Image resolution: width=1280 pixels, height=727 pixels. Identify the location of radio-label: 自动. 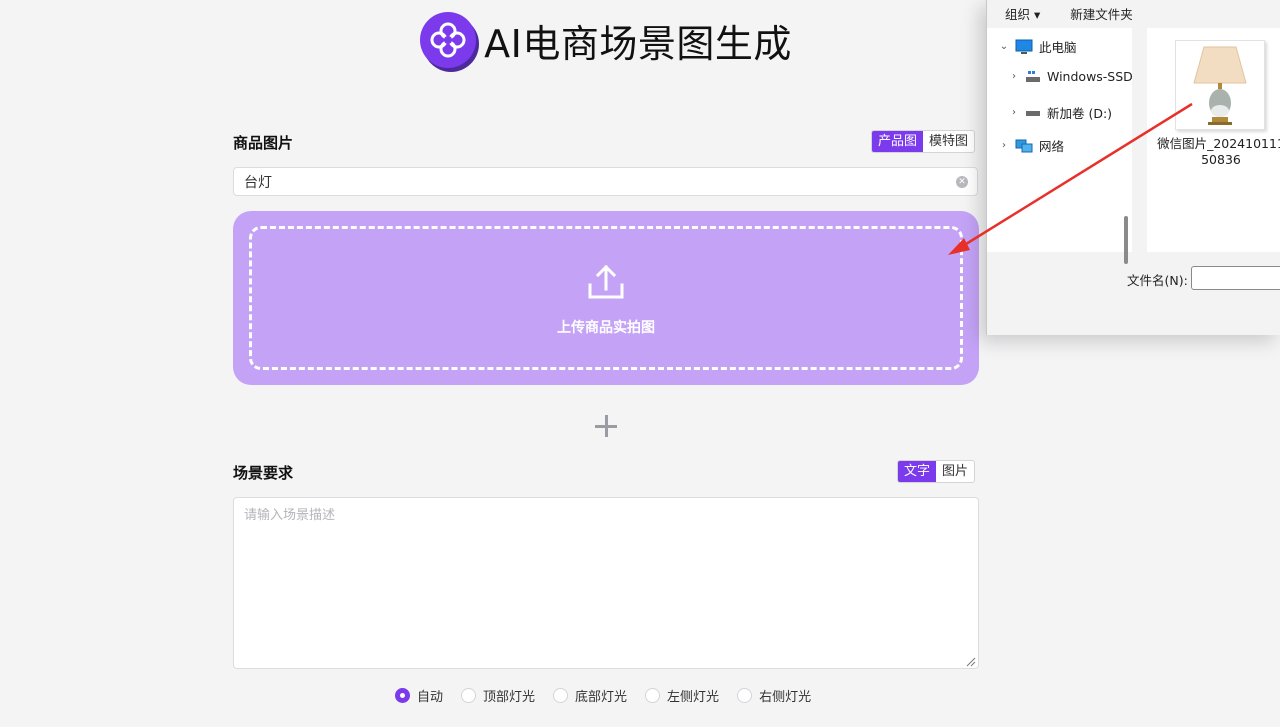
(430, 697).